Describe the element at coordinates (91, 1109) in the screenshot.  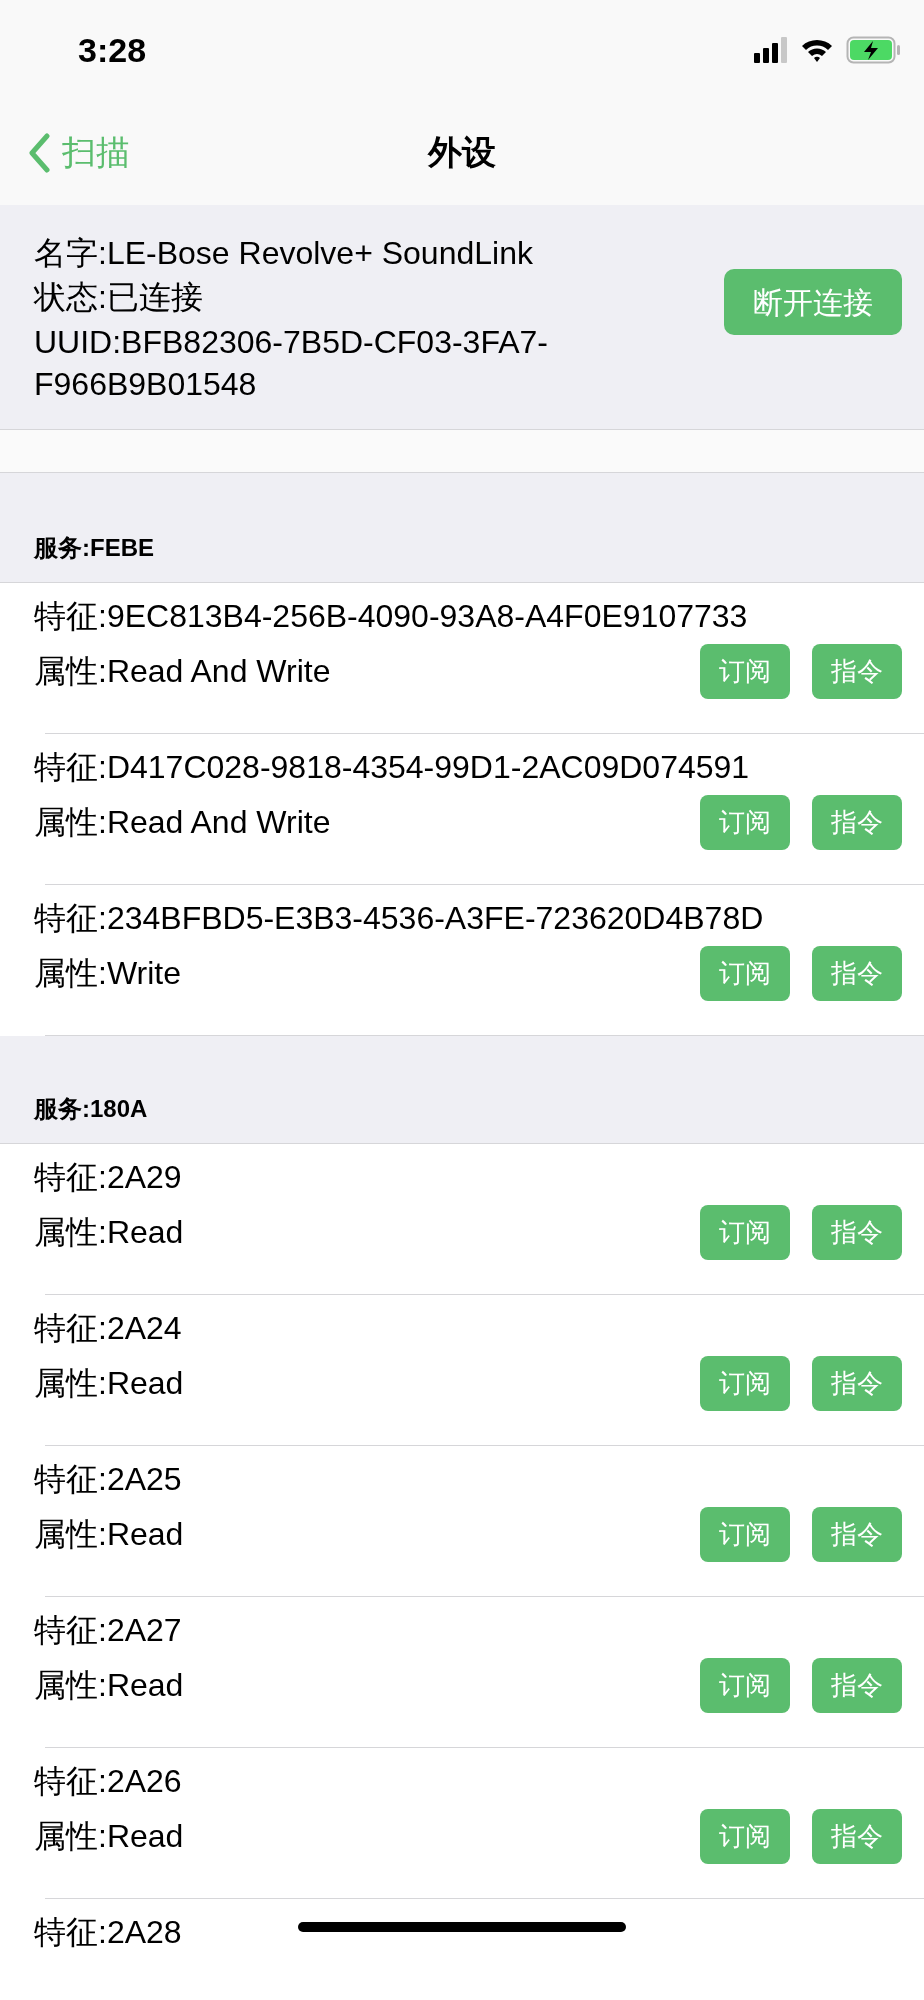
I see `service-title: 服务:180A` at that location.